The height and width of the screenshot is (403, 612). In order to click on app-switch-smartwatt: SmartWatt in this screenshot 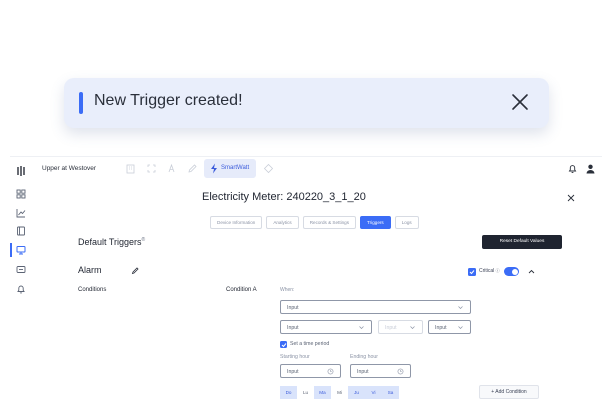, I will do `click(230, 168)`.